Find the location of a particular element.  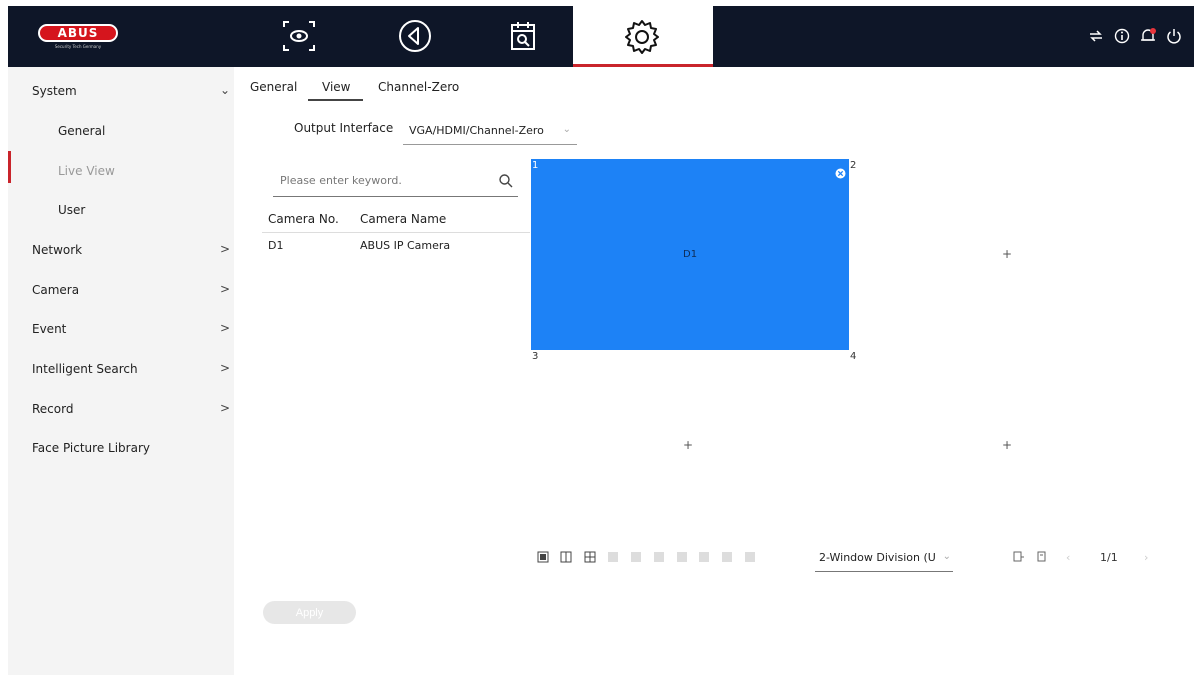

sidebar-item-label: Face Picture Library is located at coordinates (91, 448).